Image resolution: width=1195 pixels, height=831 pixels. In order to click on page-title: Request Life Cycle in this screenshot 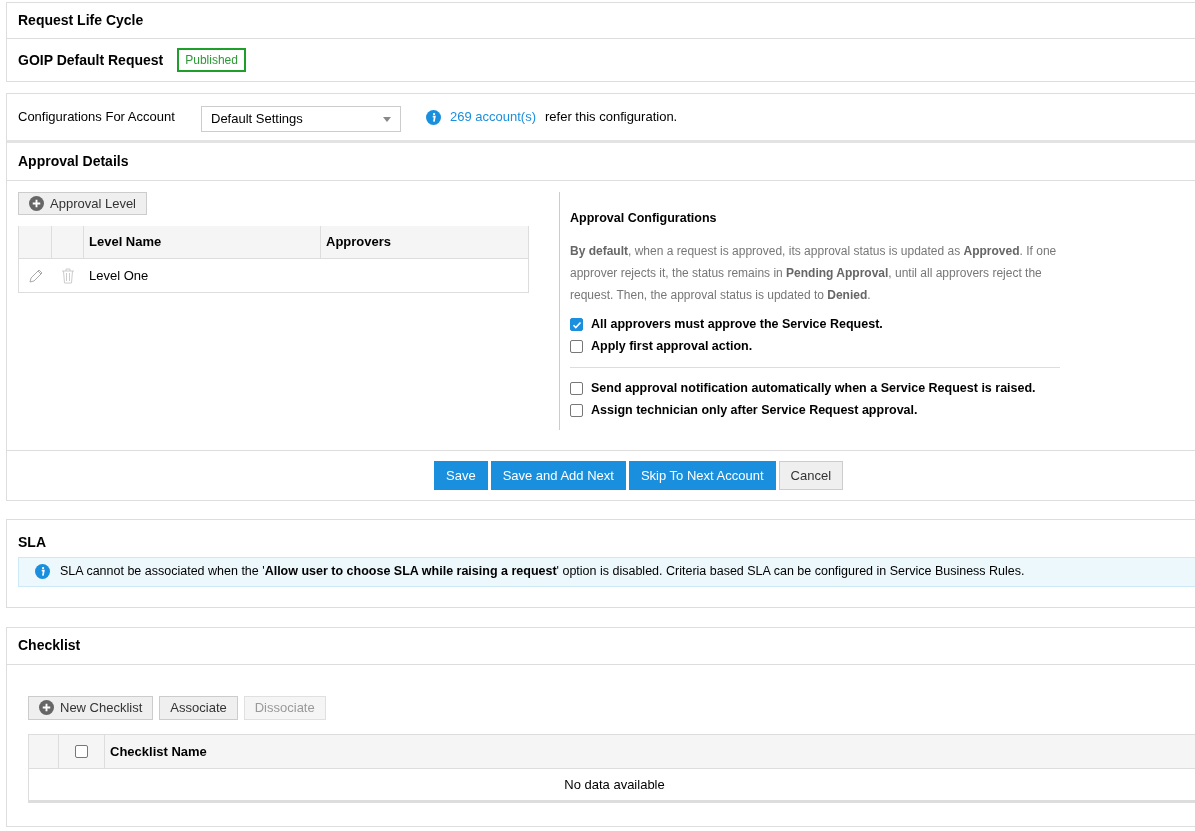, I will do `click(81, 20)`.